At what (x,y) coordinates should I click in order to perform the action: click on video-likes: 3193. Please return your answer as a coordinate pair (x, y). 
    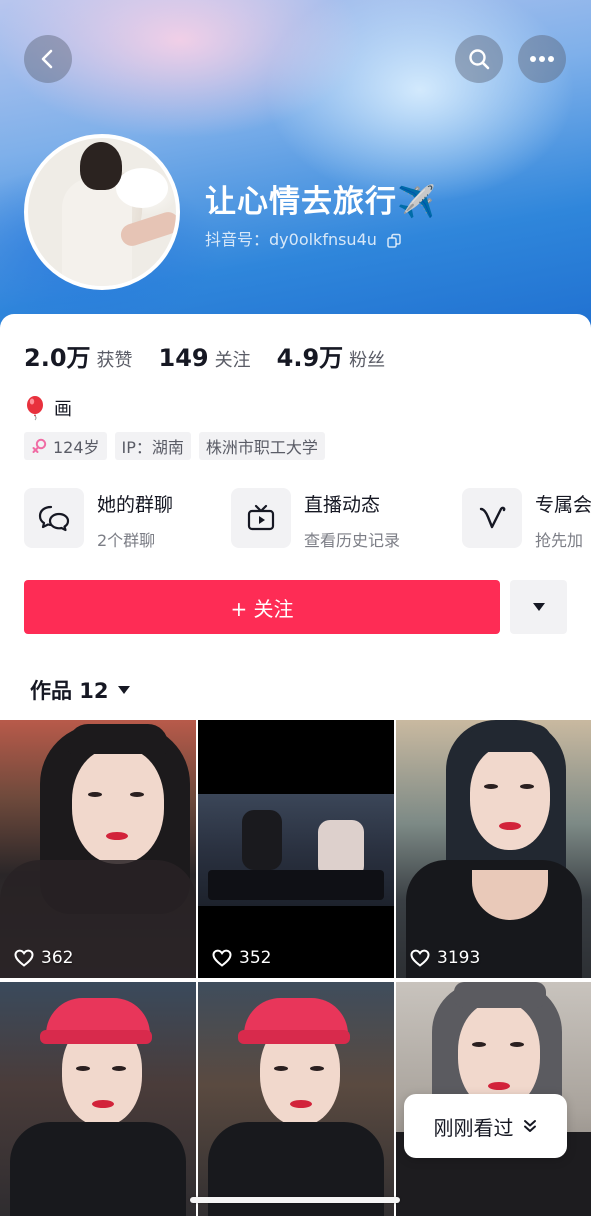
    Looking at the image, I should click on (445, 958).